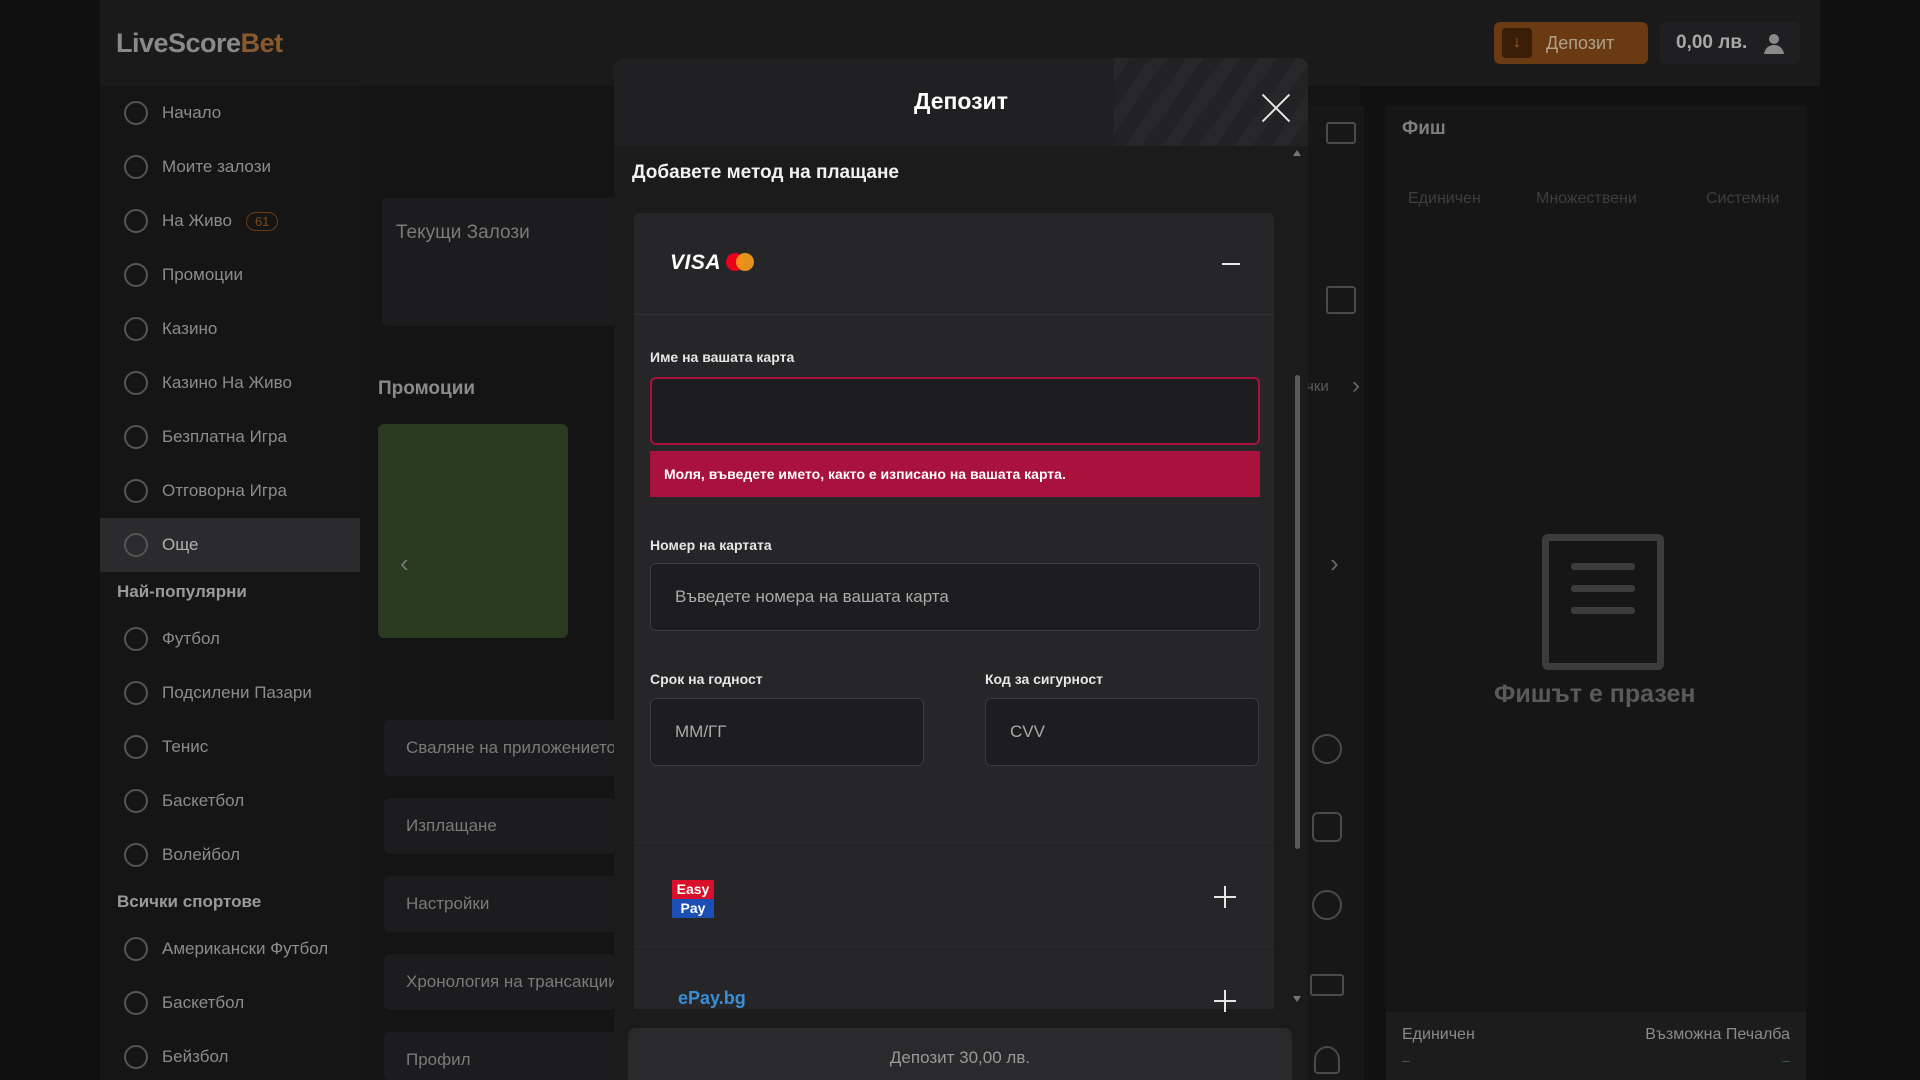 This screenshot has height=1080, width=1920. Describe the element at coordinates (1870, 540) in the screenshot. I see `page-gutter-right` at that location.